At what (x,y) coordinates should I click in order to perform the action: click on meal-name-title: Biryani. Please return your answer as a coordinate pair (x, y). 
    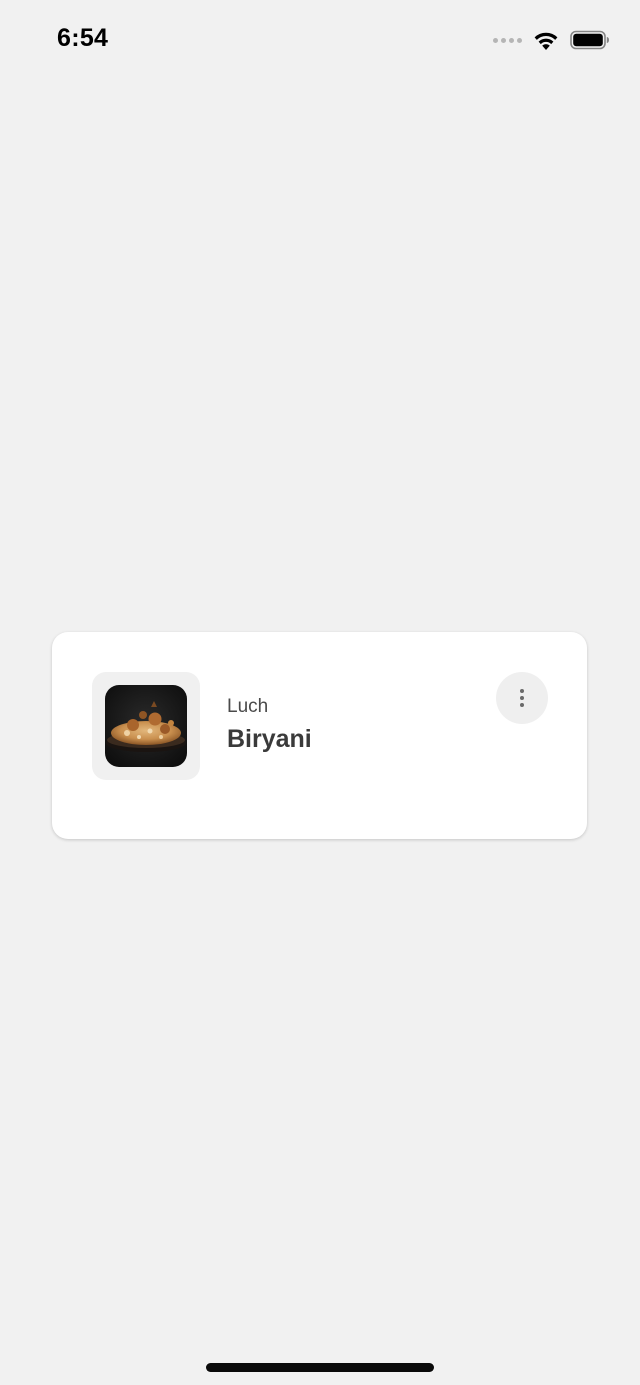
    Looking at the image, I should click on (269, 739).